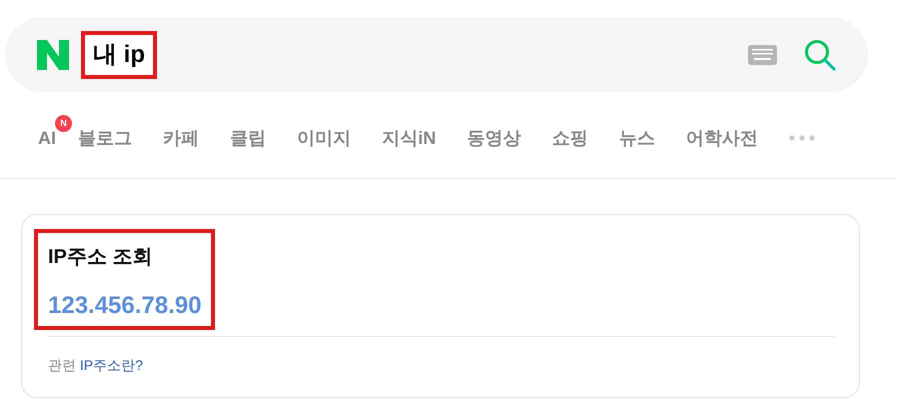 The image size is (897, 410). I want to click on ip-address: 123.456.78.90, so click(125, 306).